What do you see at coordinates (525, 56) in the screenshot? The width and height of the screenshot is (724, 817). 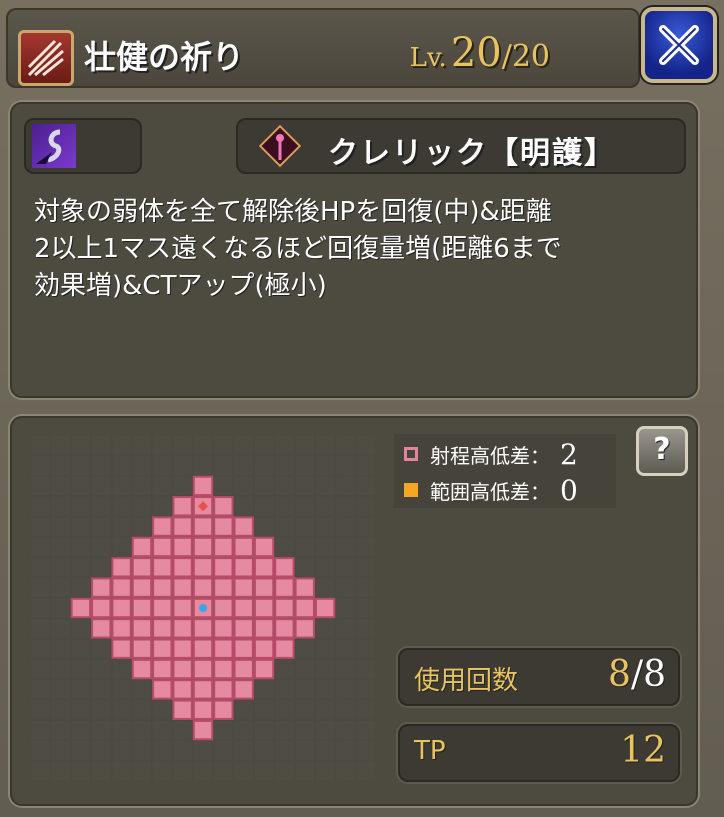 I see `level-max: /20` at bounding box center [525, 56].